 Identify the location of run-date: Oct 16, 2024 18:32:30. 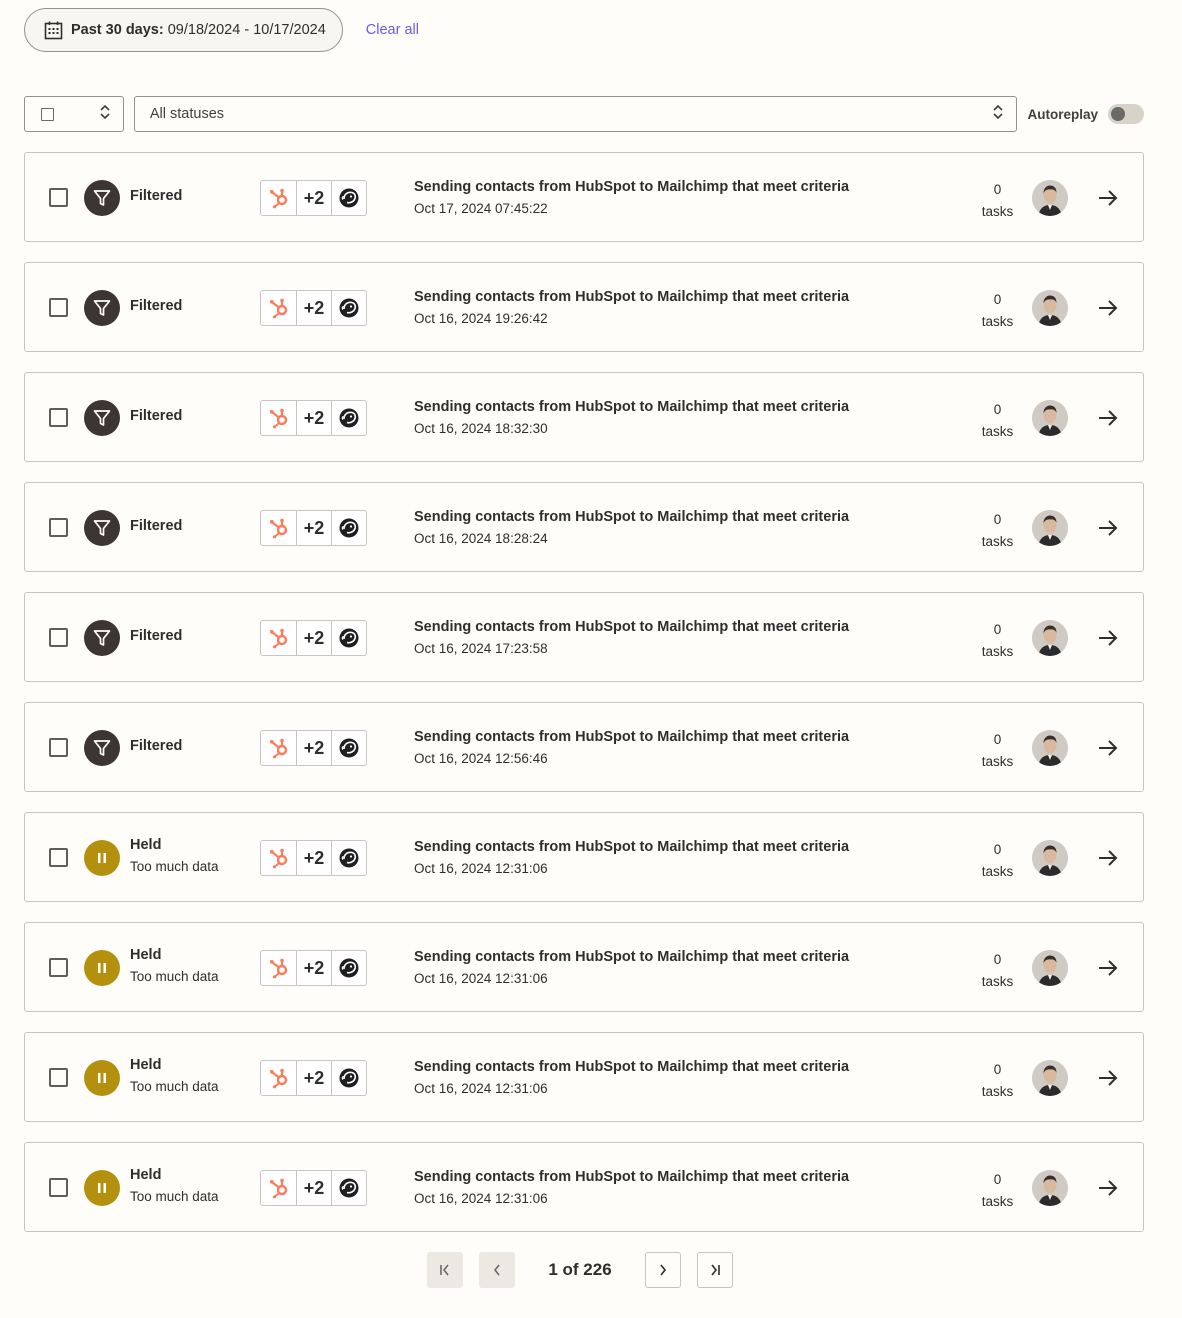
(481, 428).